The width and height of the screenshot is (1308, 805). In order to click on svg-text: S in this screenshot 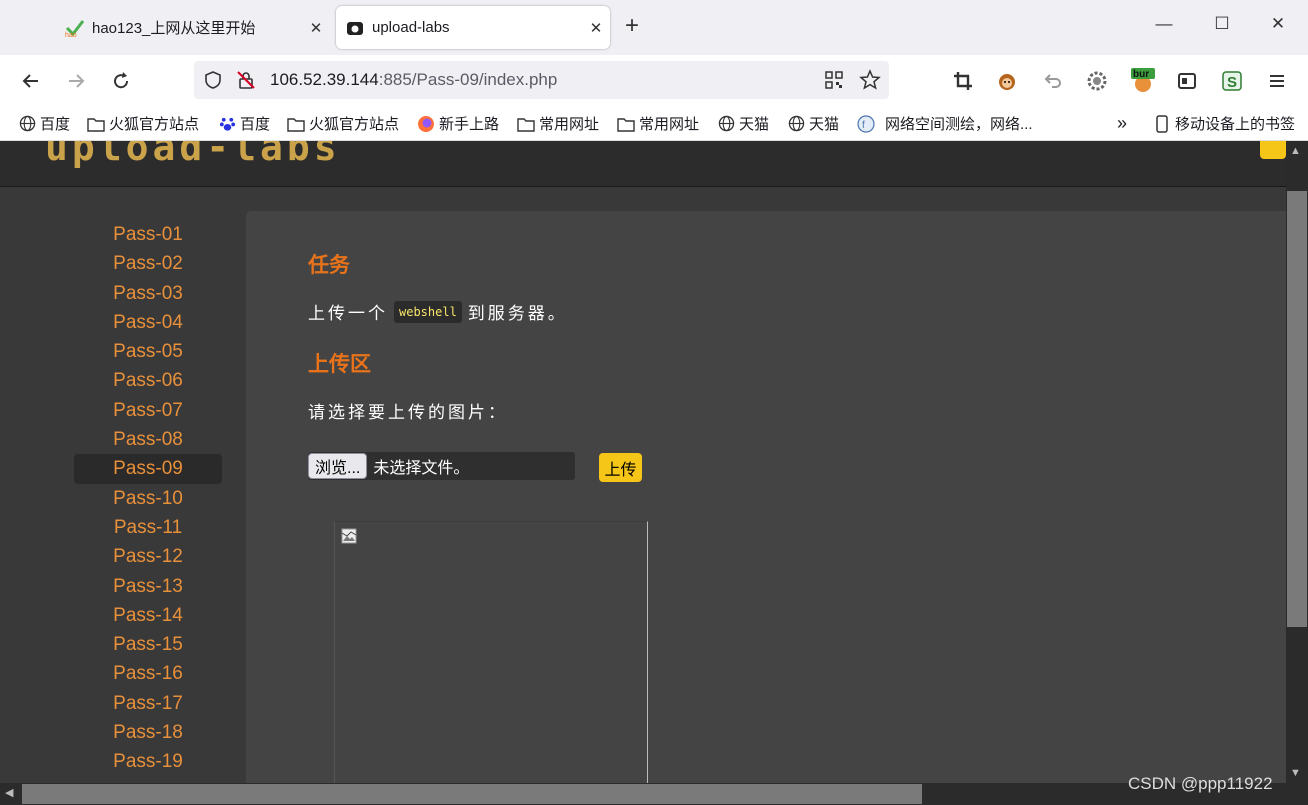, I will do `click(1232, 82)`.